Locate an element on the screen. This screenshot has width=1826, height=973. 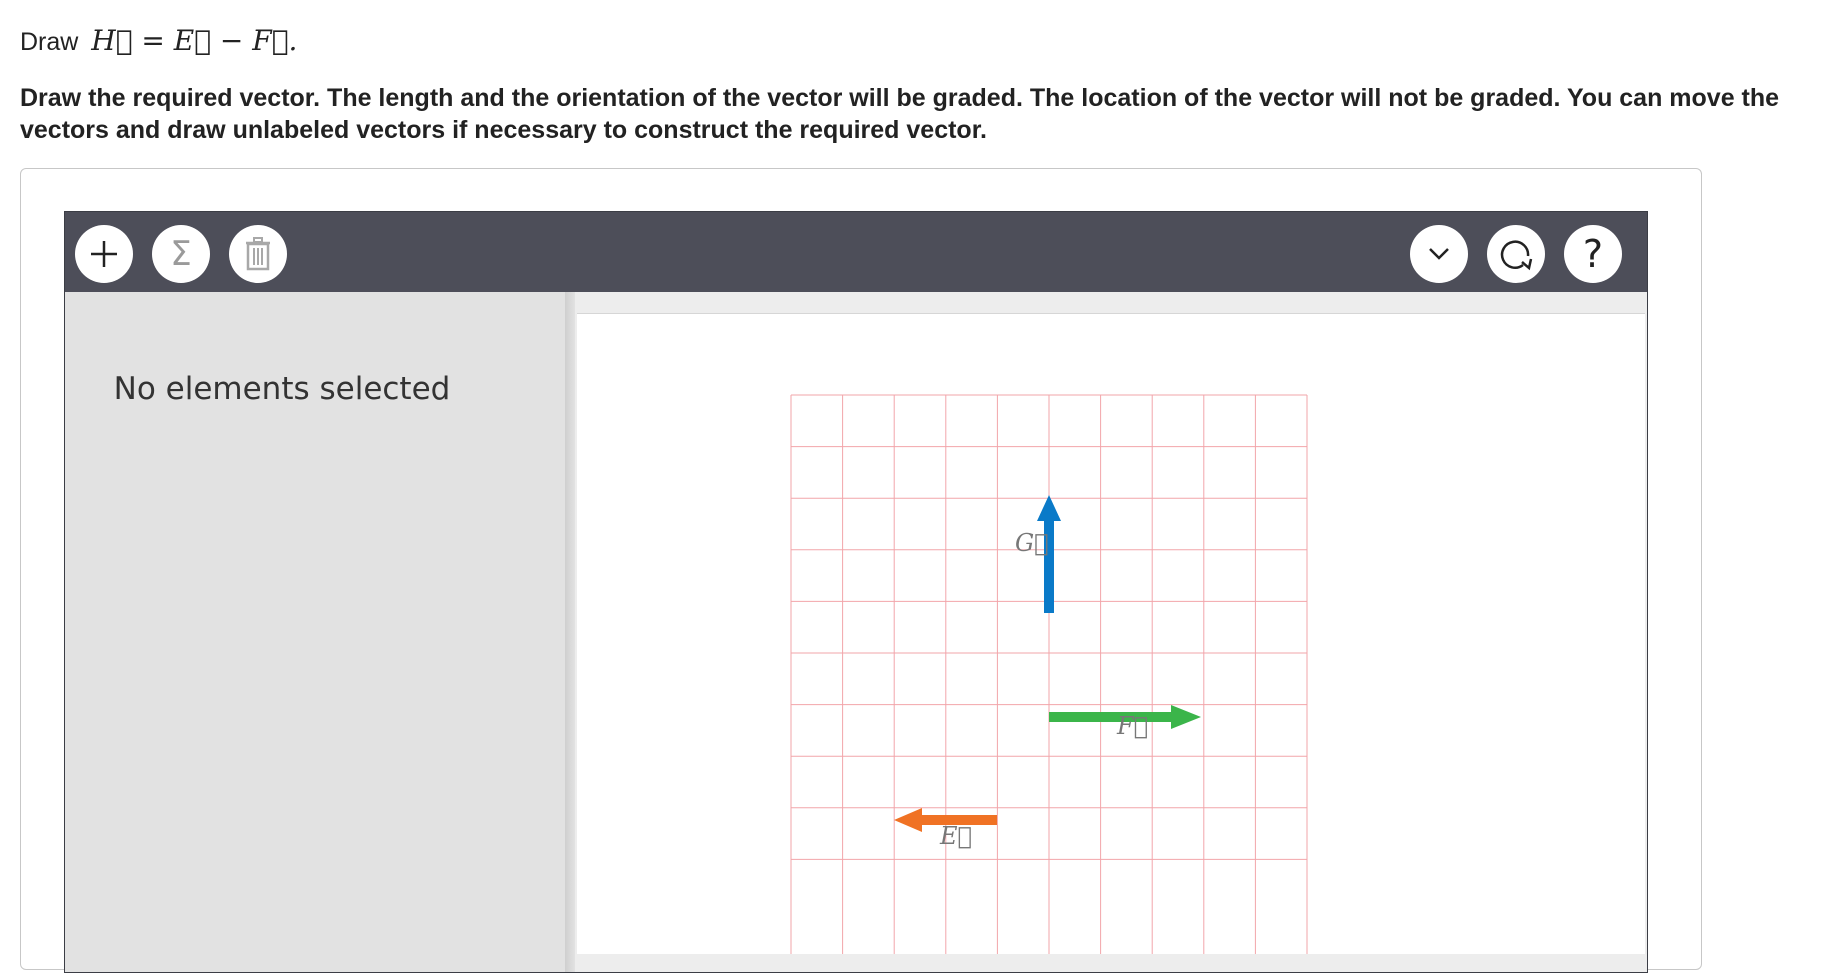
sum-button: Σ is located at coordinates (181, 254).